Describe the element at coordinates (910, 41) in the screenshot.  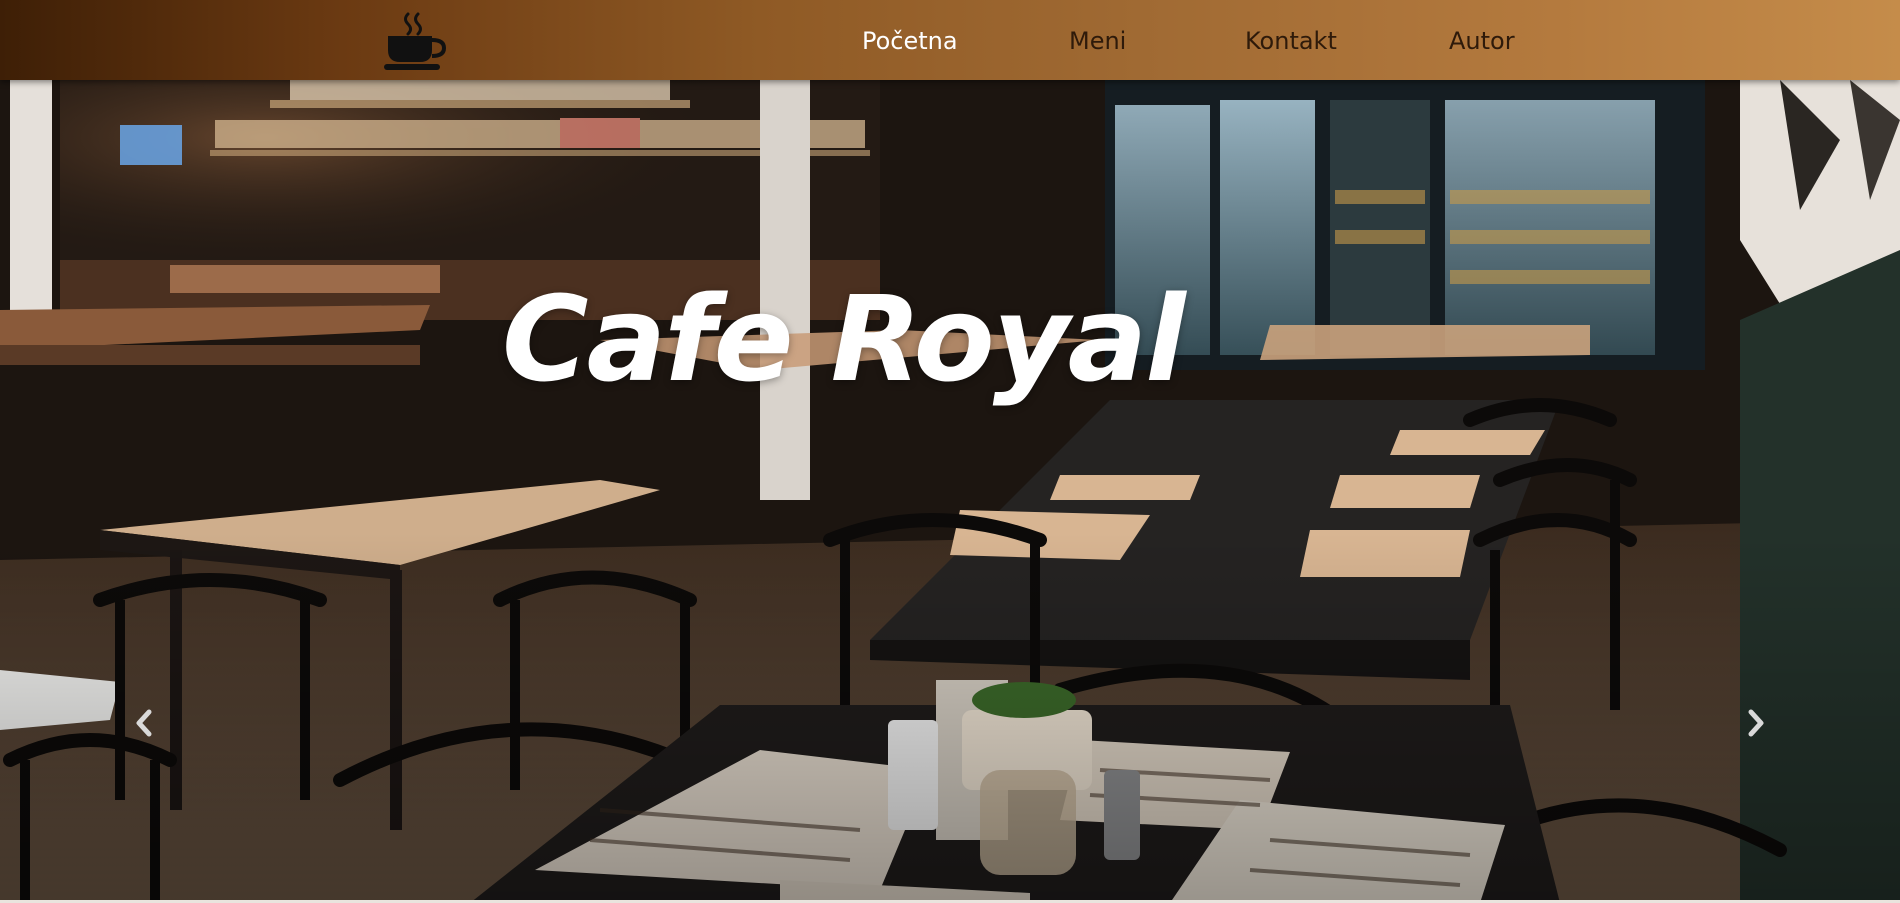
I see `nav-home-link: Početna` at that location.